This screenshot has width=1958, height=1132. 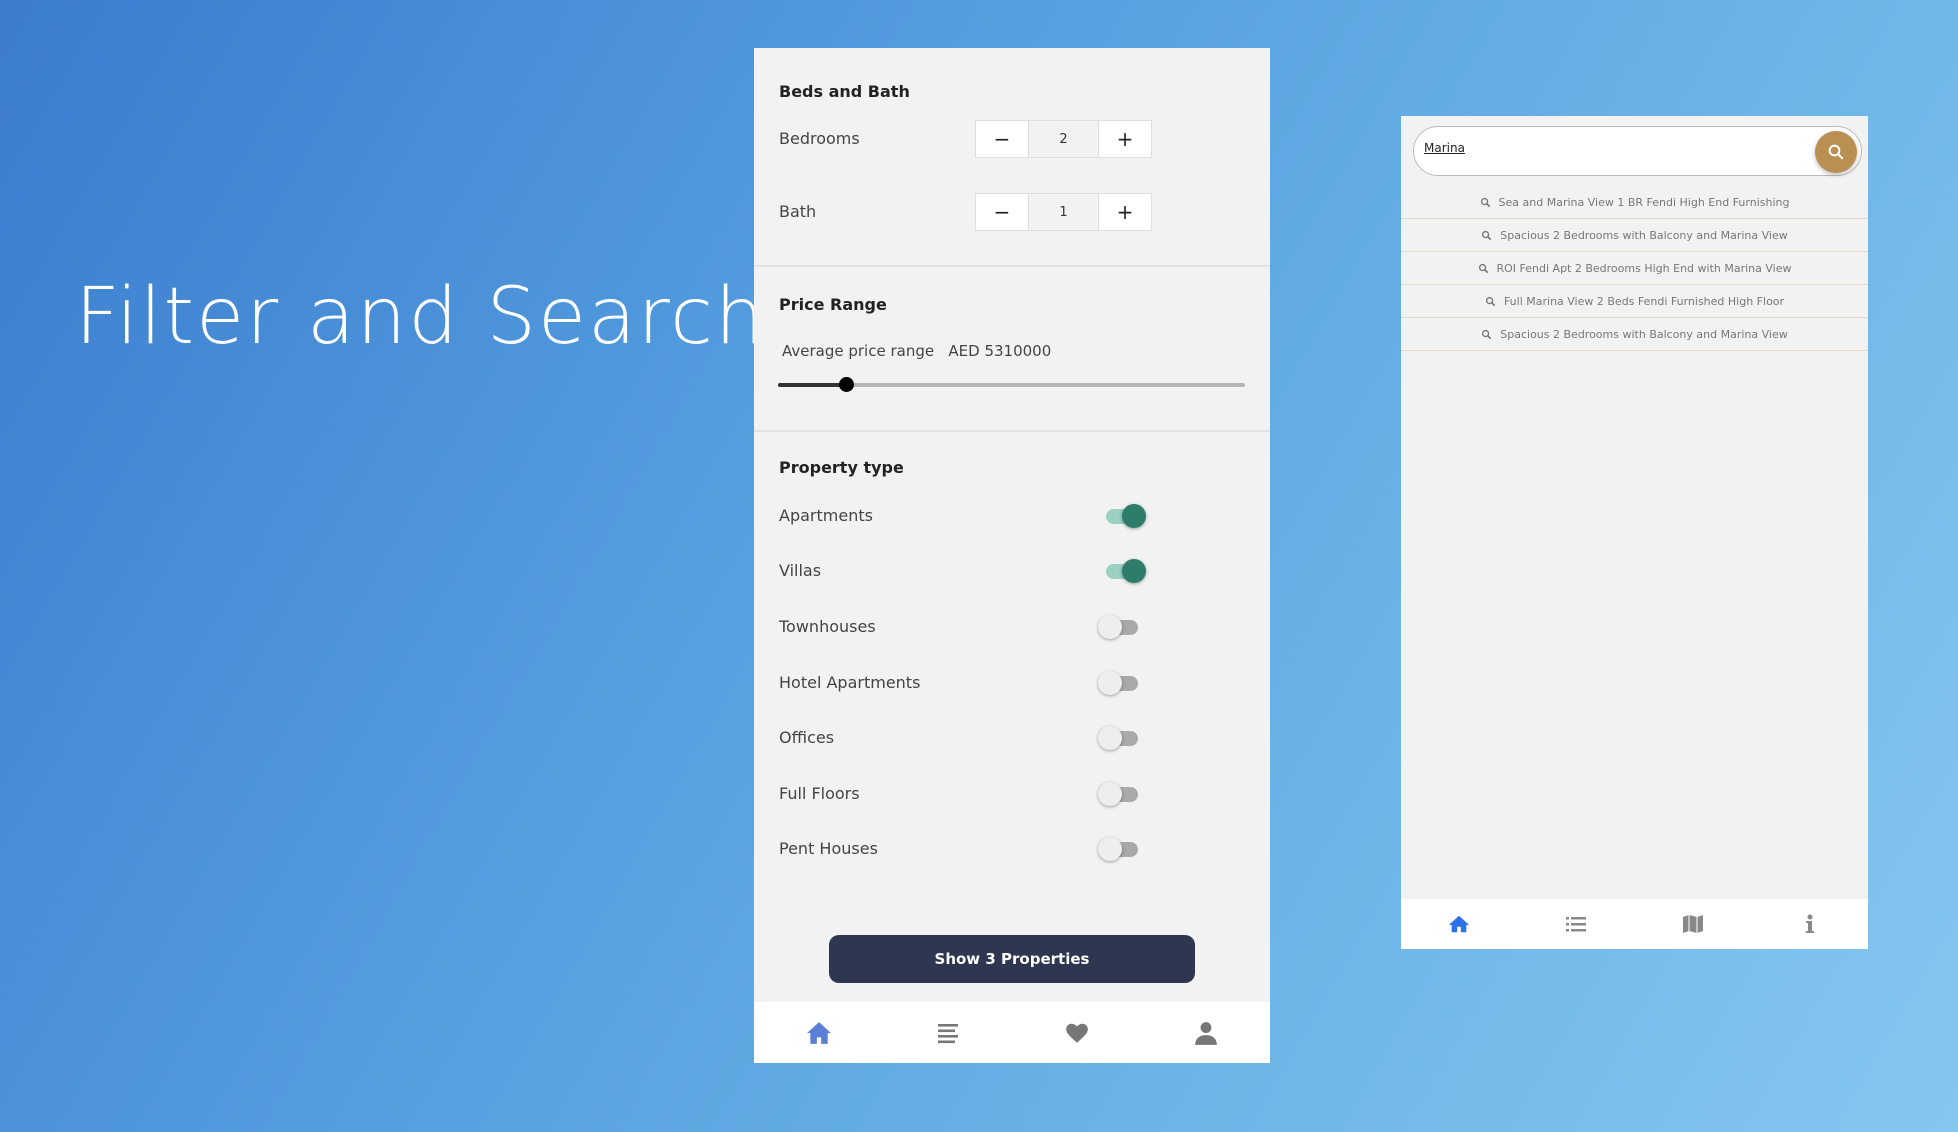 I want to click on price-label: Average price range AED 5310000, so click(x=916, y=351).